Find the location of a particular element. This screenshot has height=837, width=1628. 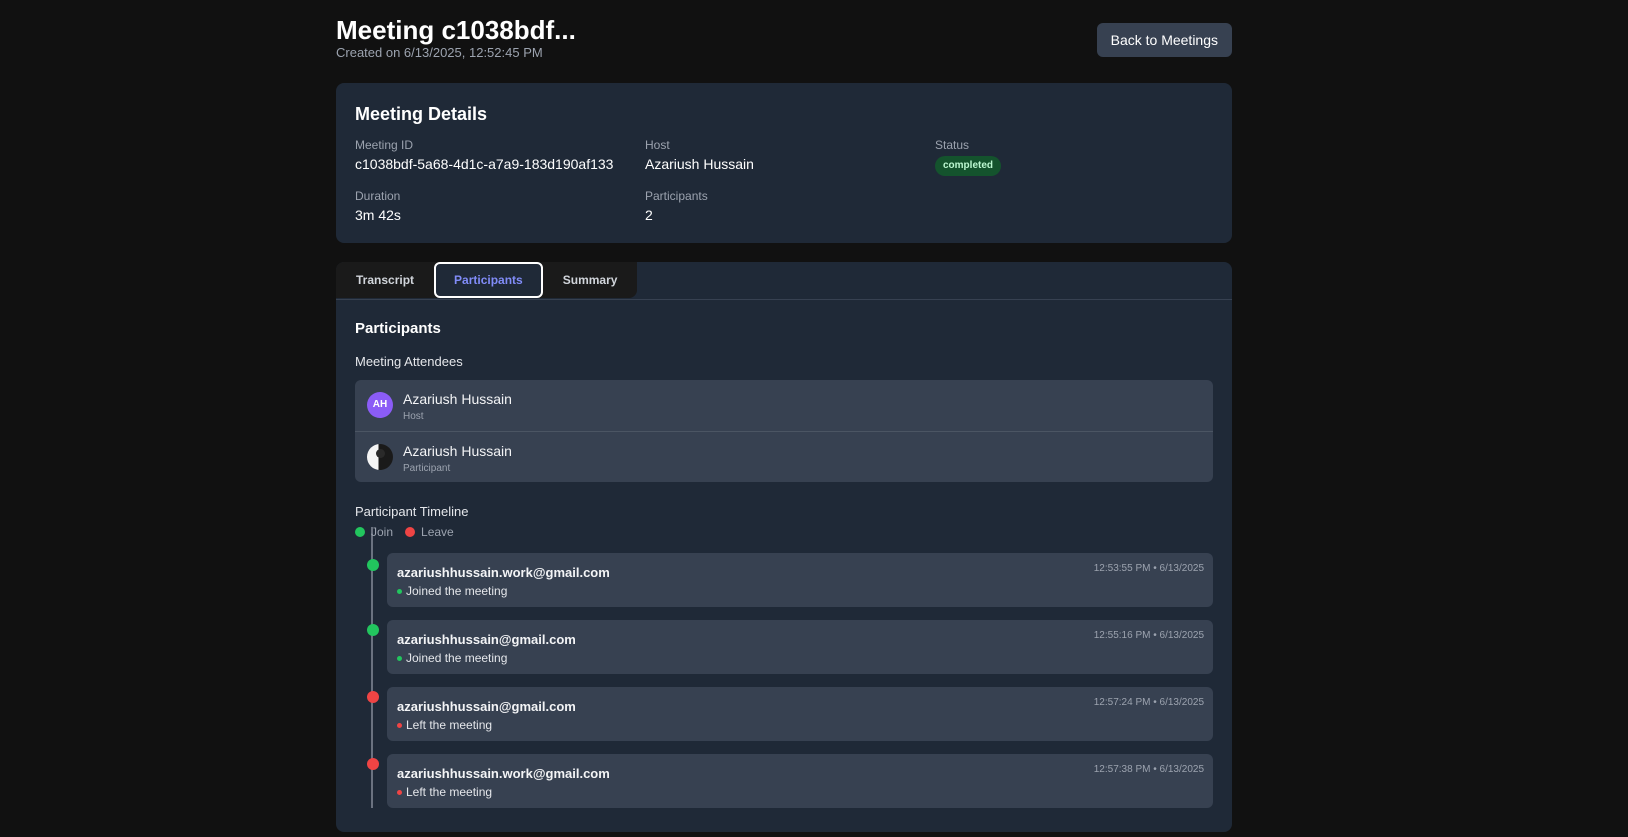

duration-label: Duration is located at coordinates (378, 196).